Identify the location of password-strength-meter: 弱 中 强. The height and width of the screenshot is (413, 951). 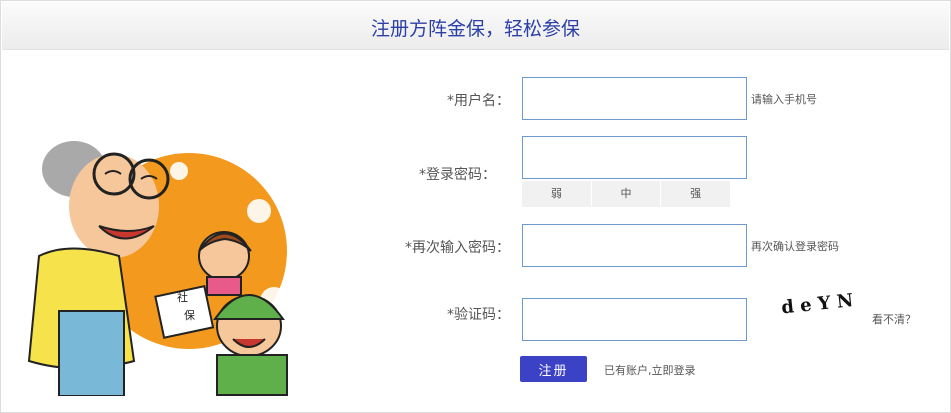
(626, 194).